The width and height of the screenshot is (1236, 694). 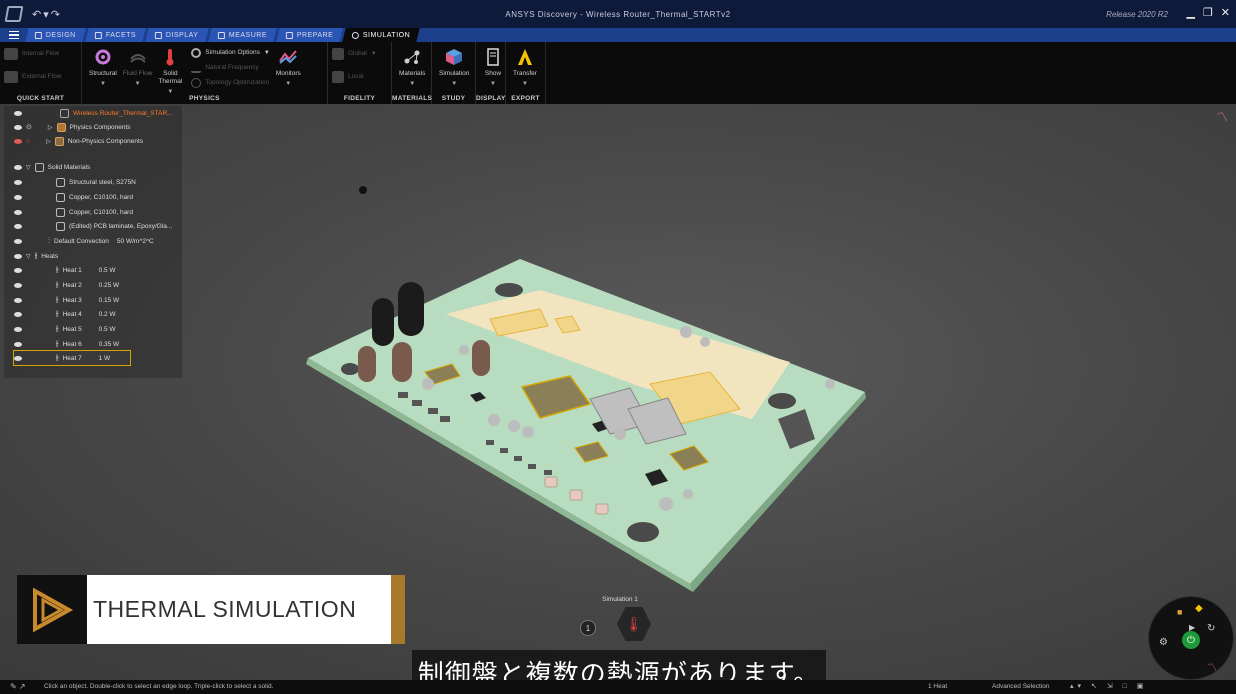 I want to click on menu-icon, so click(x=14, y=35).